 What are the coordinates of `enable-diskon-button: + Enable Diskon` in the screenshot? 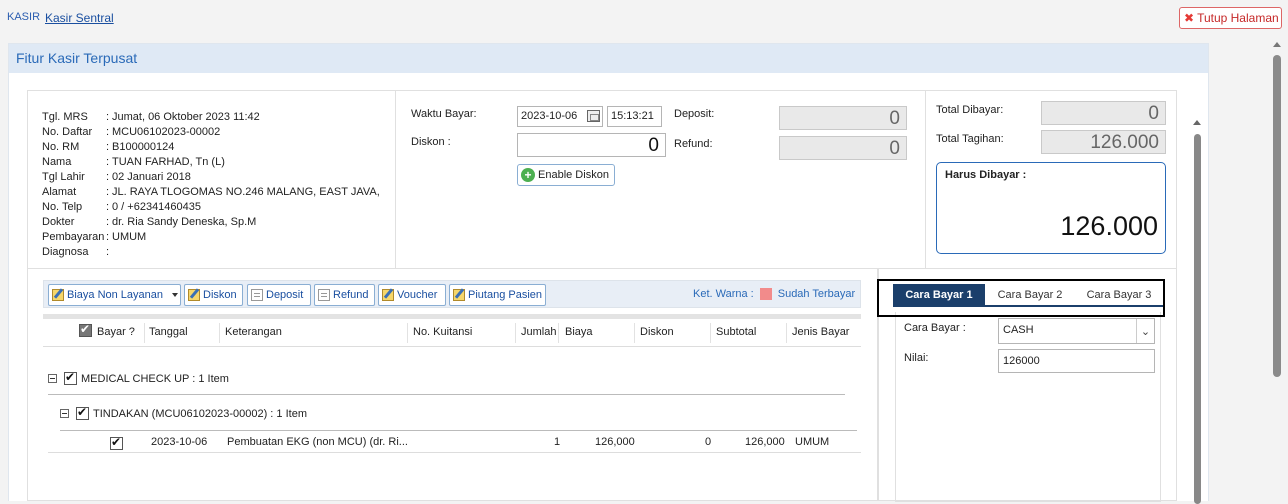 It's located at (566, 175).